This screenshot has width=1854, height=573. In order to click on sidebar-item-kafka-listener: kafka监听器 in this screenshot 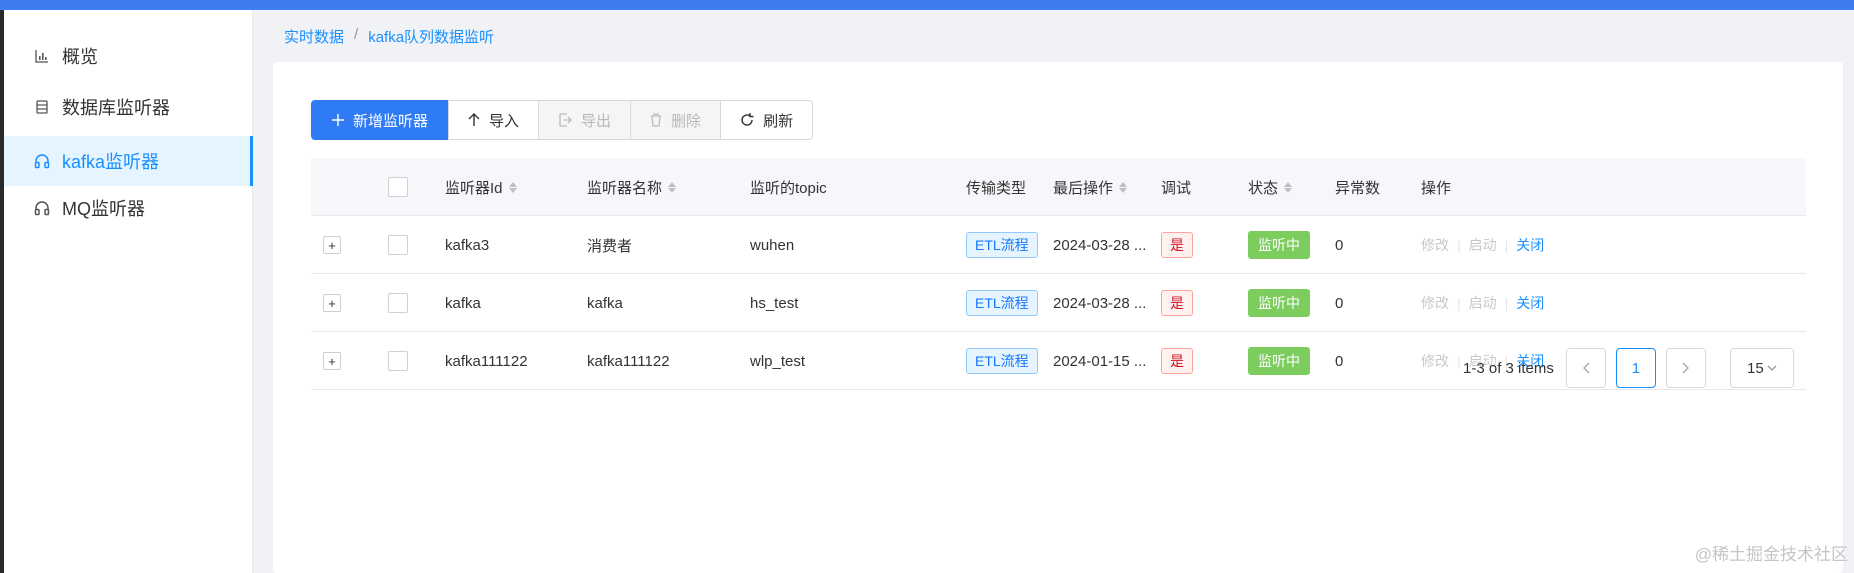, I will do `click(128, 161)`.